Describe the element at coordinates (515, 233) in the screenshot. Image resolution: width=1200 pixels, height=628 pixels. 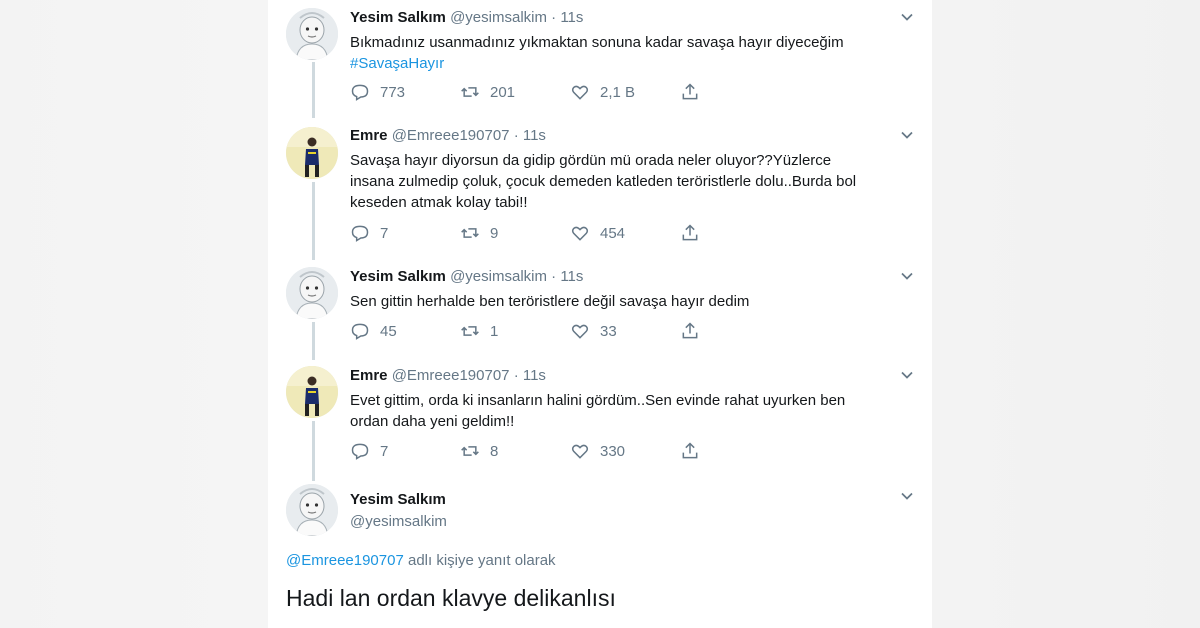
I see `retweet-button: 9` at that location.